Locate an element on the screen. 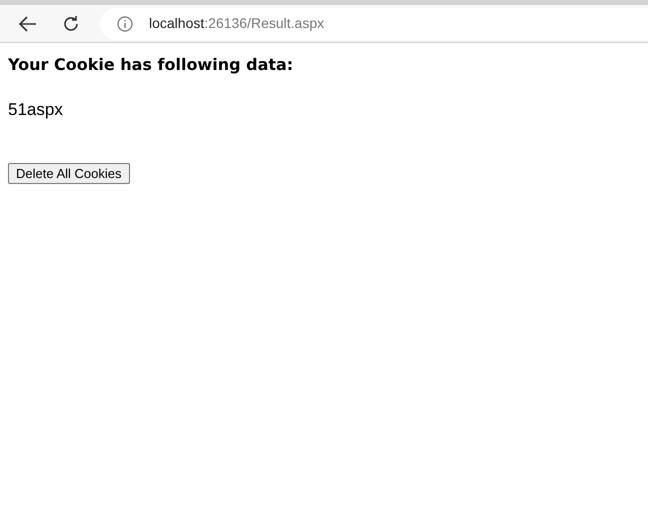 This screenshot has width=648, height=506. url-path: :26136/Result.aspx is located at coordinates (264, 23).